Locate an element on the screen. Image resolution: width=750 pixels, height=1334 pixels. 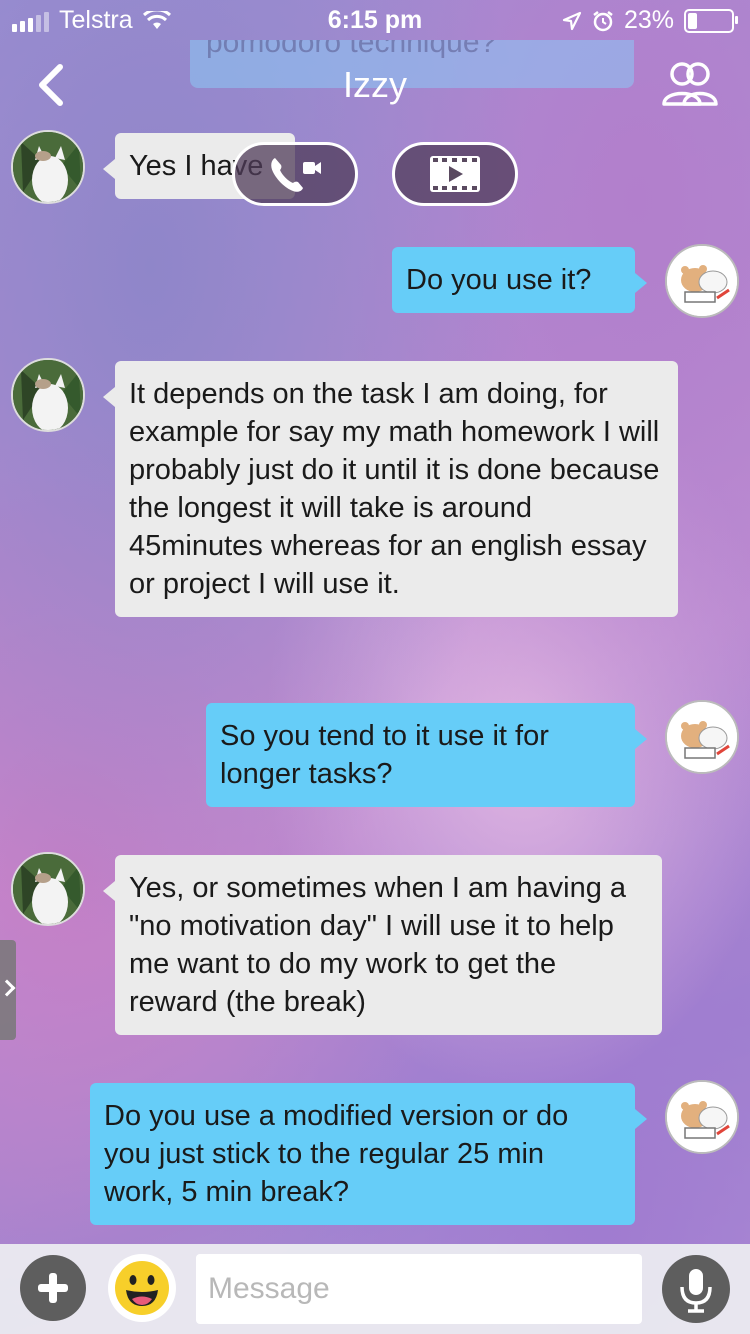
chat-header: pomodoro technique? Izzy is located at coordinates (375, 85).